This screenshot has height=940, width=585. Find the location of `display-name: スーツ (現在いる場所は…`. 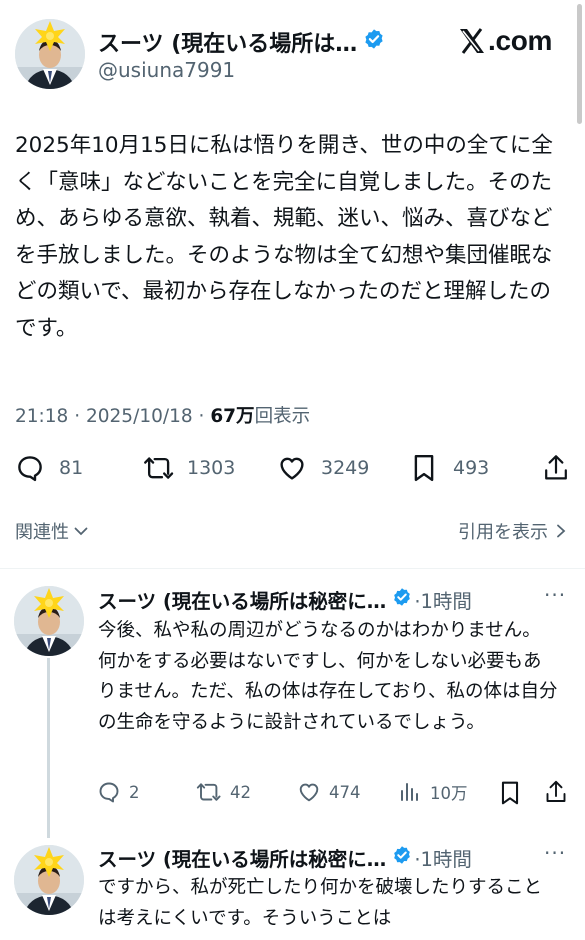

display-name: スーツ (現在いる場所は… is located at coordinates (227, 42).